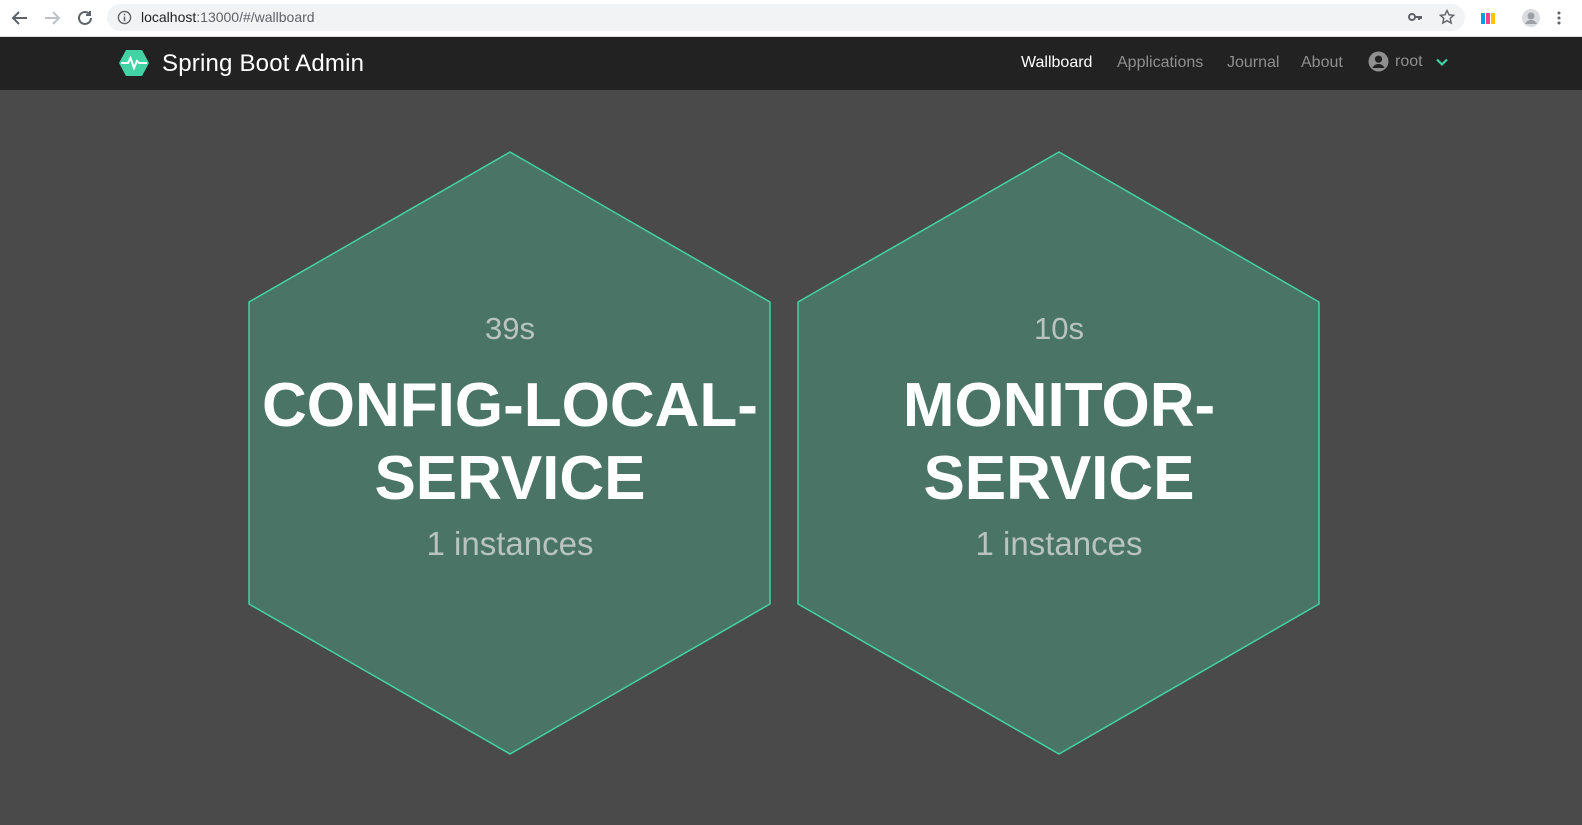 Image resolution: width=1582 pixels, height=825 pixels. Describe the element at coordinates (228, 17) in the screenshot. I see `url-text: localhost:13000/#/wallboard` at that location.